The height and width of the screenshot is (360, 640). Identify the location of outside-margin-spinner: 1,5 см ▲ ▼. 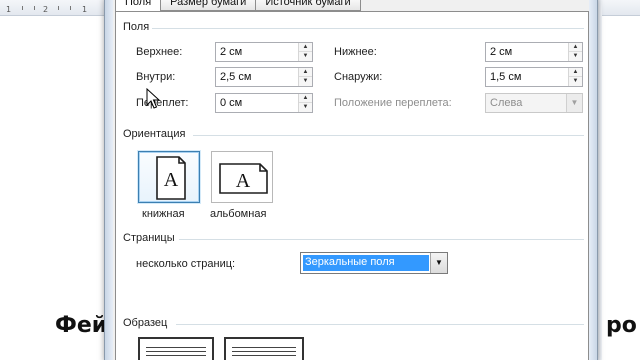
(534, 77).